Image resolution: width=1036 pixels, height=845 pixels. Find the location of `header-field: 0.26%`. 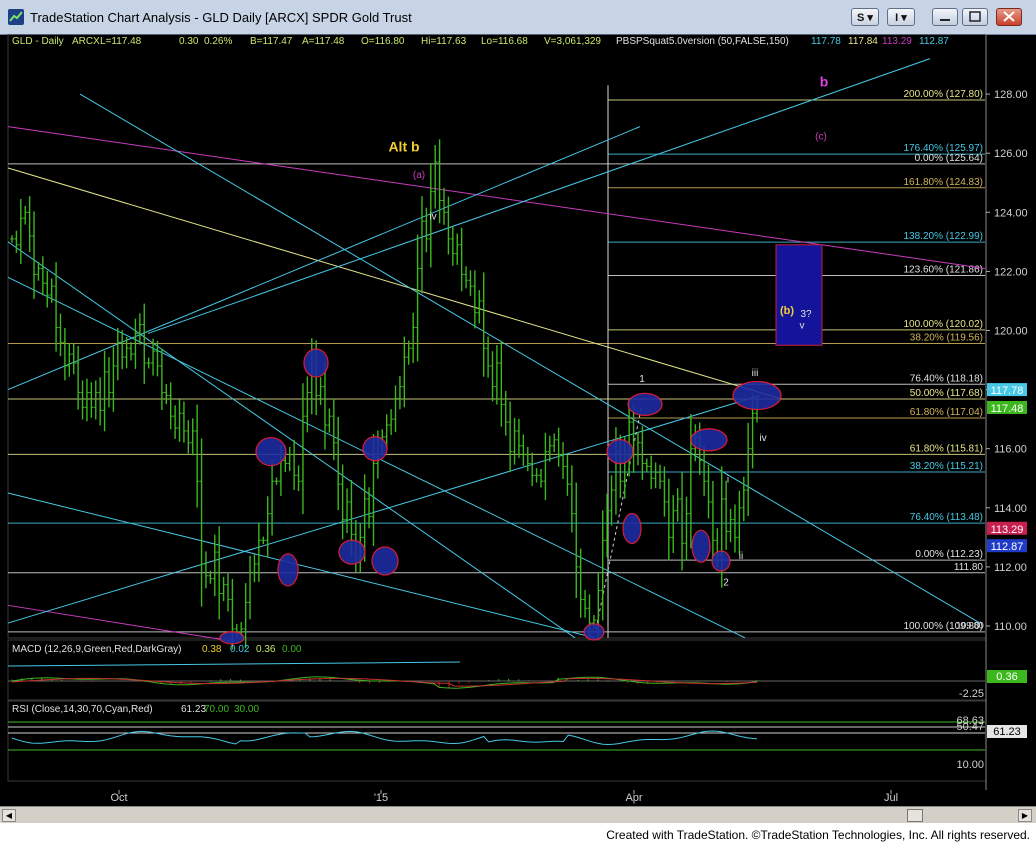

header-field: 0.26% is located at coordinates (218, 41).